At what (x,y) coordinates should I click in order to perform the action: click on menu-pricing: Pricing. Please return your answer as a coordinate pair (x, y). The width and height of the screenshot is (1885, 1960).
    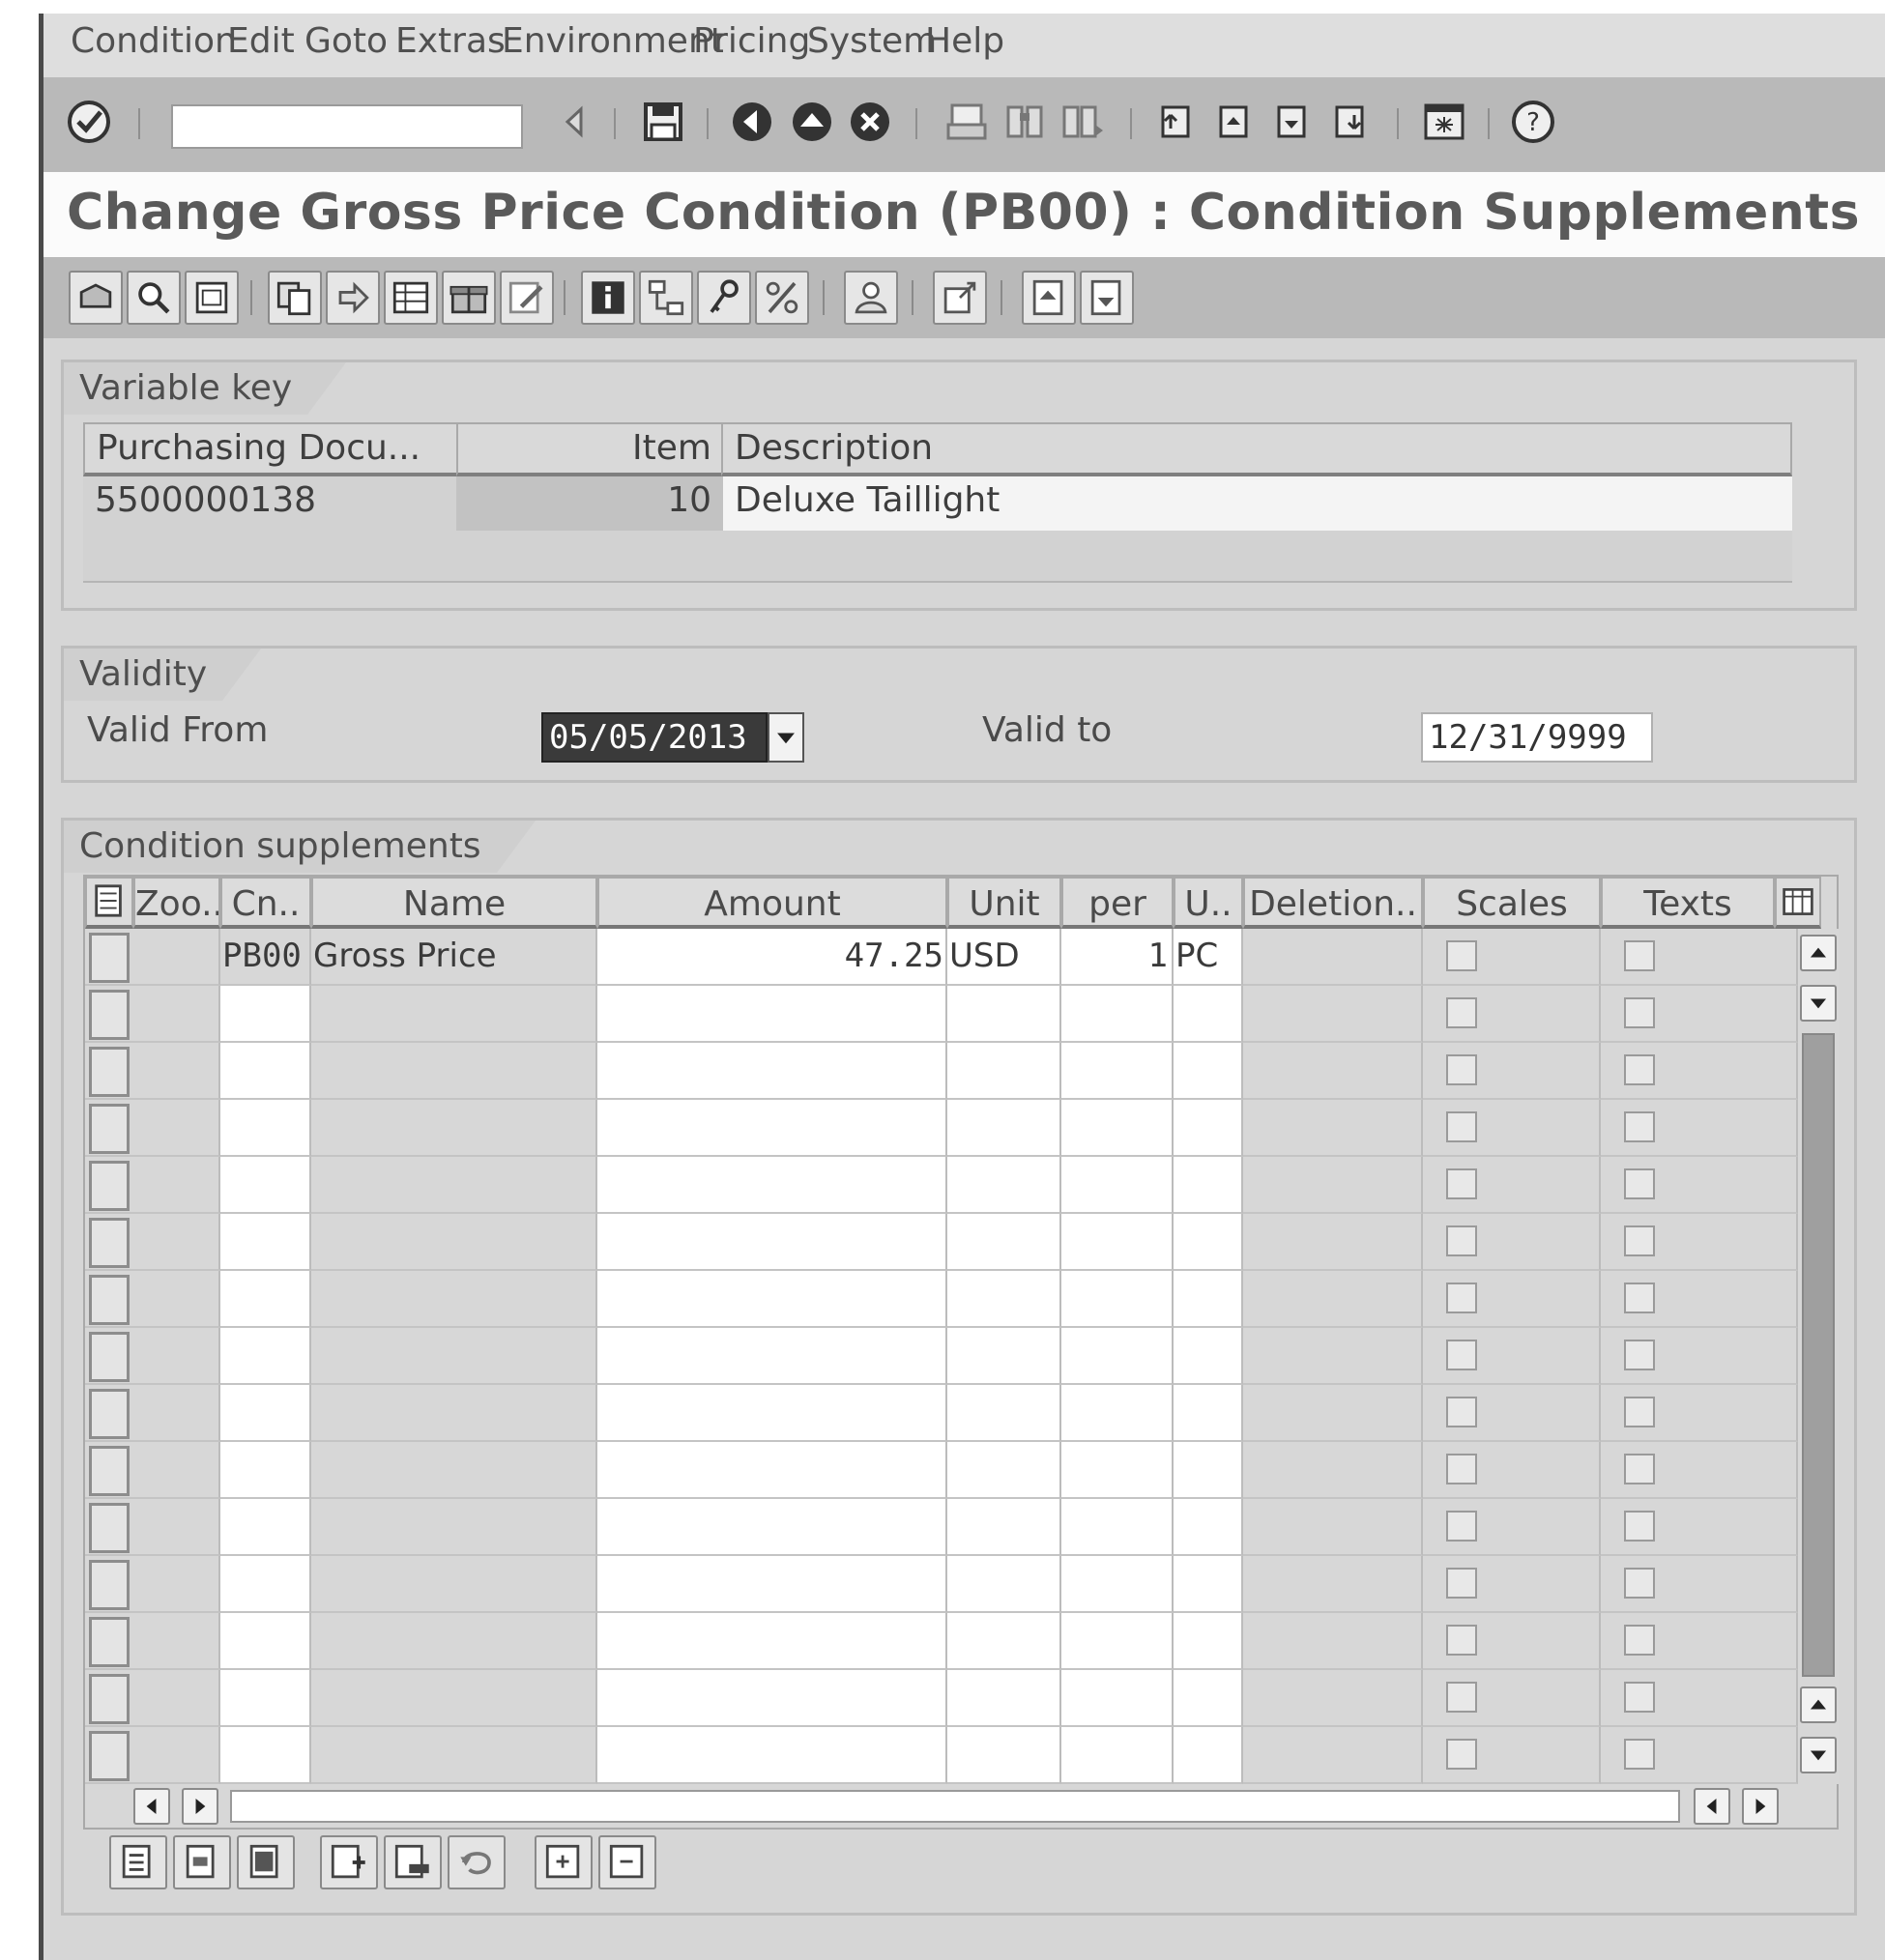
    Looking at the image, I should click on (752, 41).